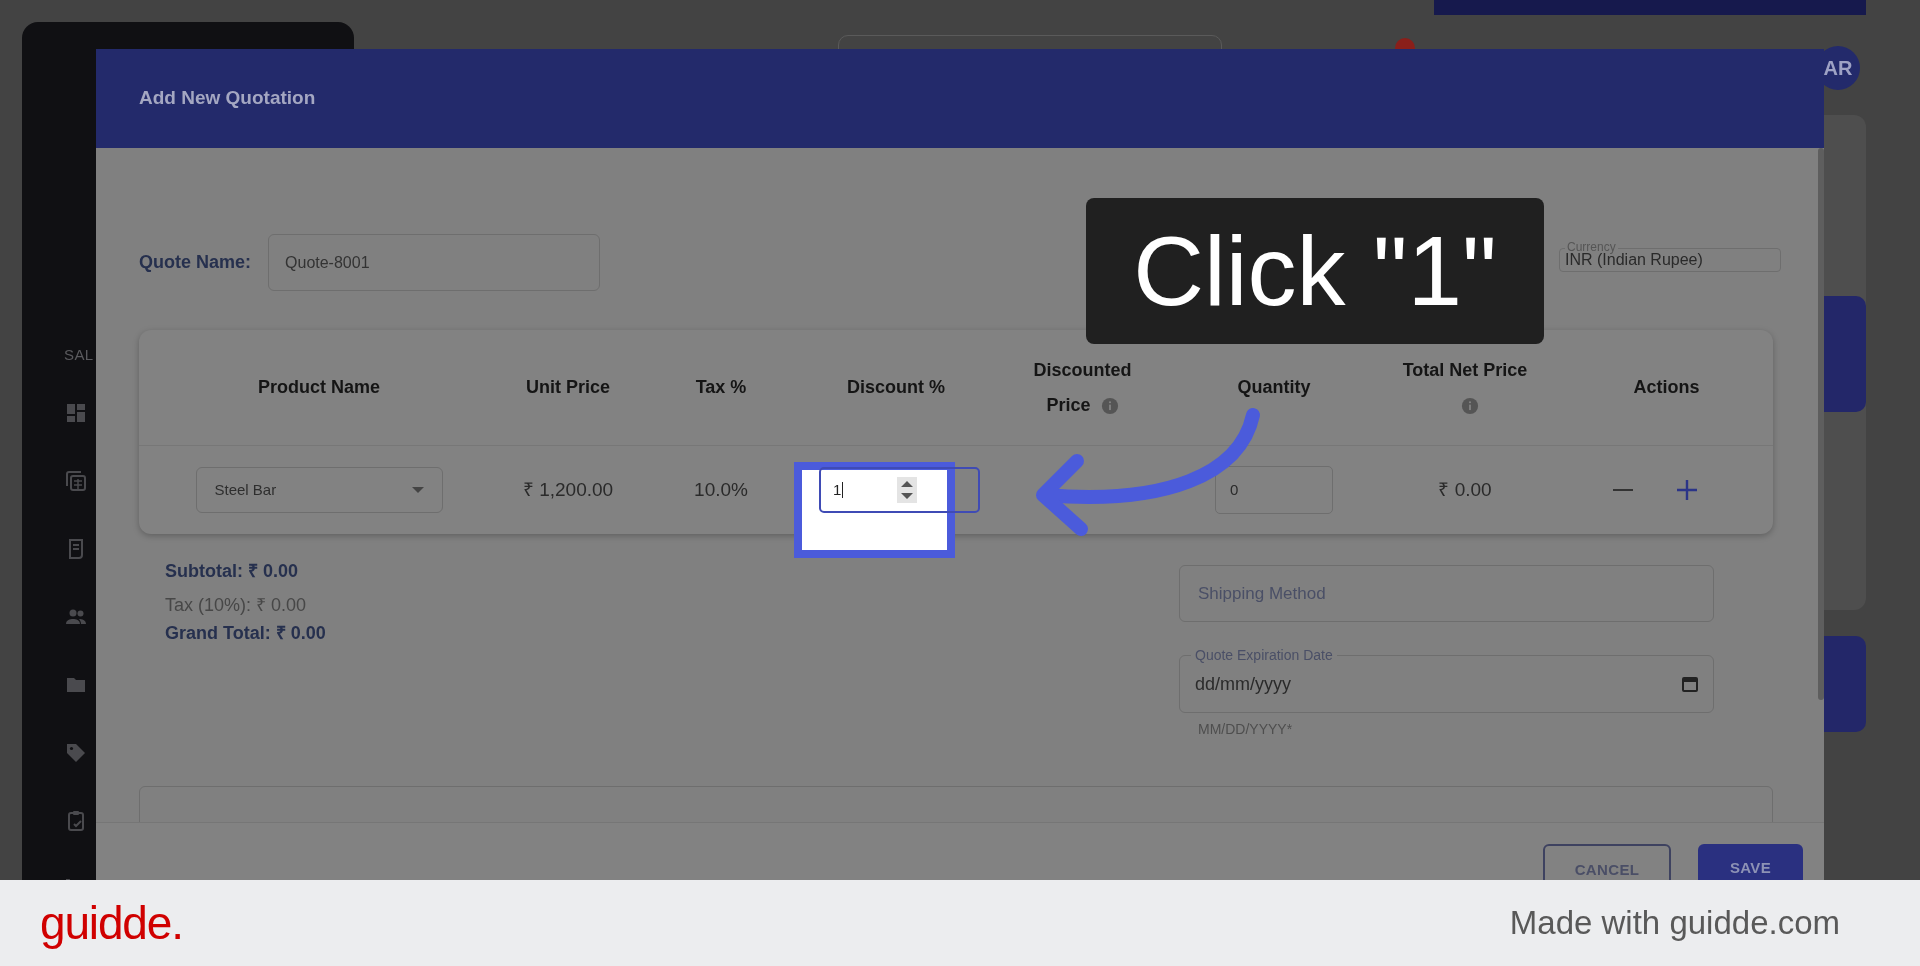 The height and width of the screenshot is (966, 1920). Describe the element at coordinates (721, 489) in the screenshot. I see `table-cell-text: 10.0%` at that location.